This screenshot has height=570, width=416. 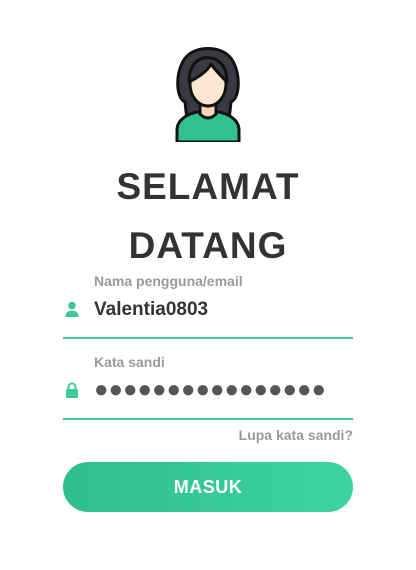 I want to click on password-label: Kata sandi, so click(x=129, y=362).